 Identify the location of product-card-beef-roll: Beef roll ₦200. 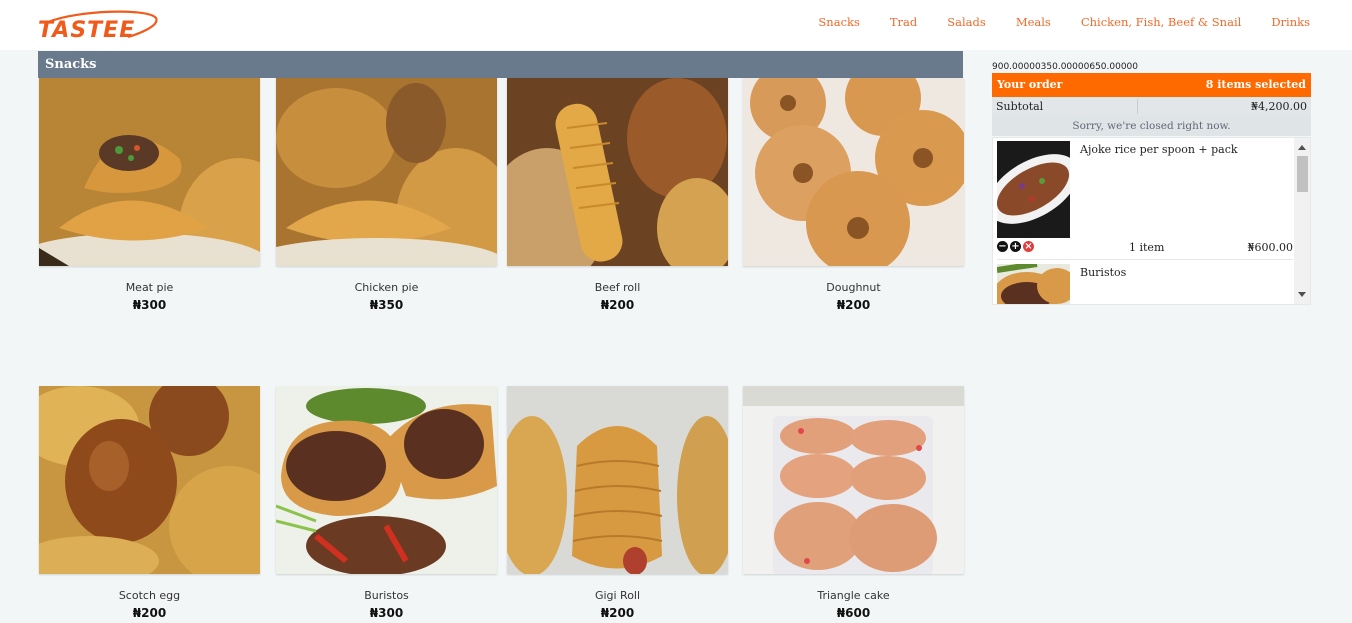
(617, 195).